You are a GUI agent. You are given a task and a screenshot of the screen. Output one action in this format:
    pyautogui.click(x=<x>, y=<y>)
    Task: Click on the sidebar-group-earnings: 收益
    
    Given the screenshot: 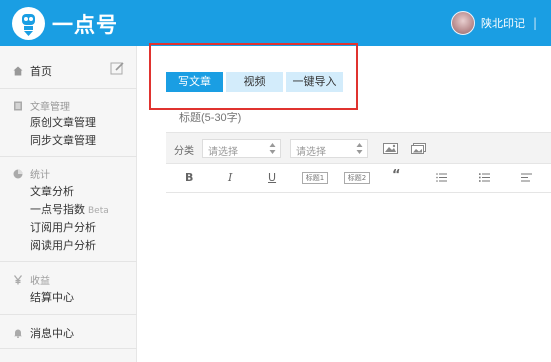 What is the action you would take?
    pyautogui.click(x=31, y=279)
    